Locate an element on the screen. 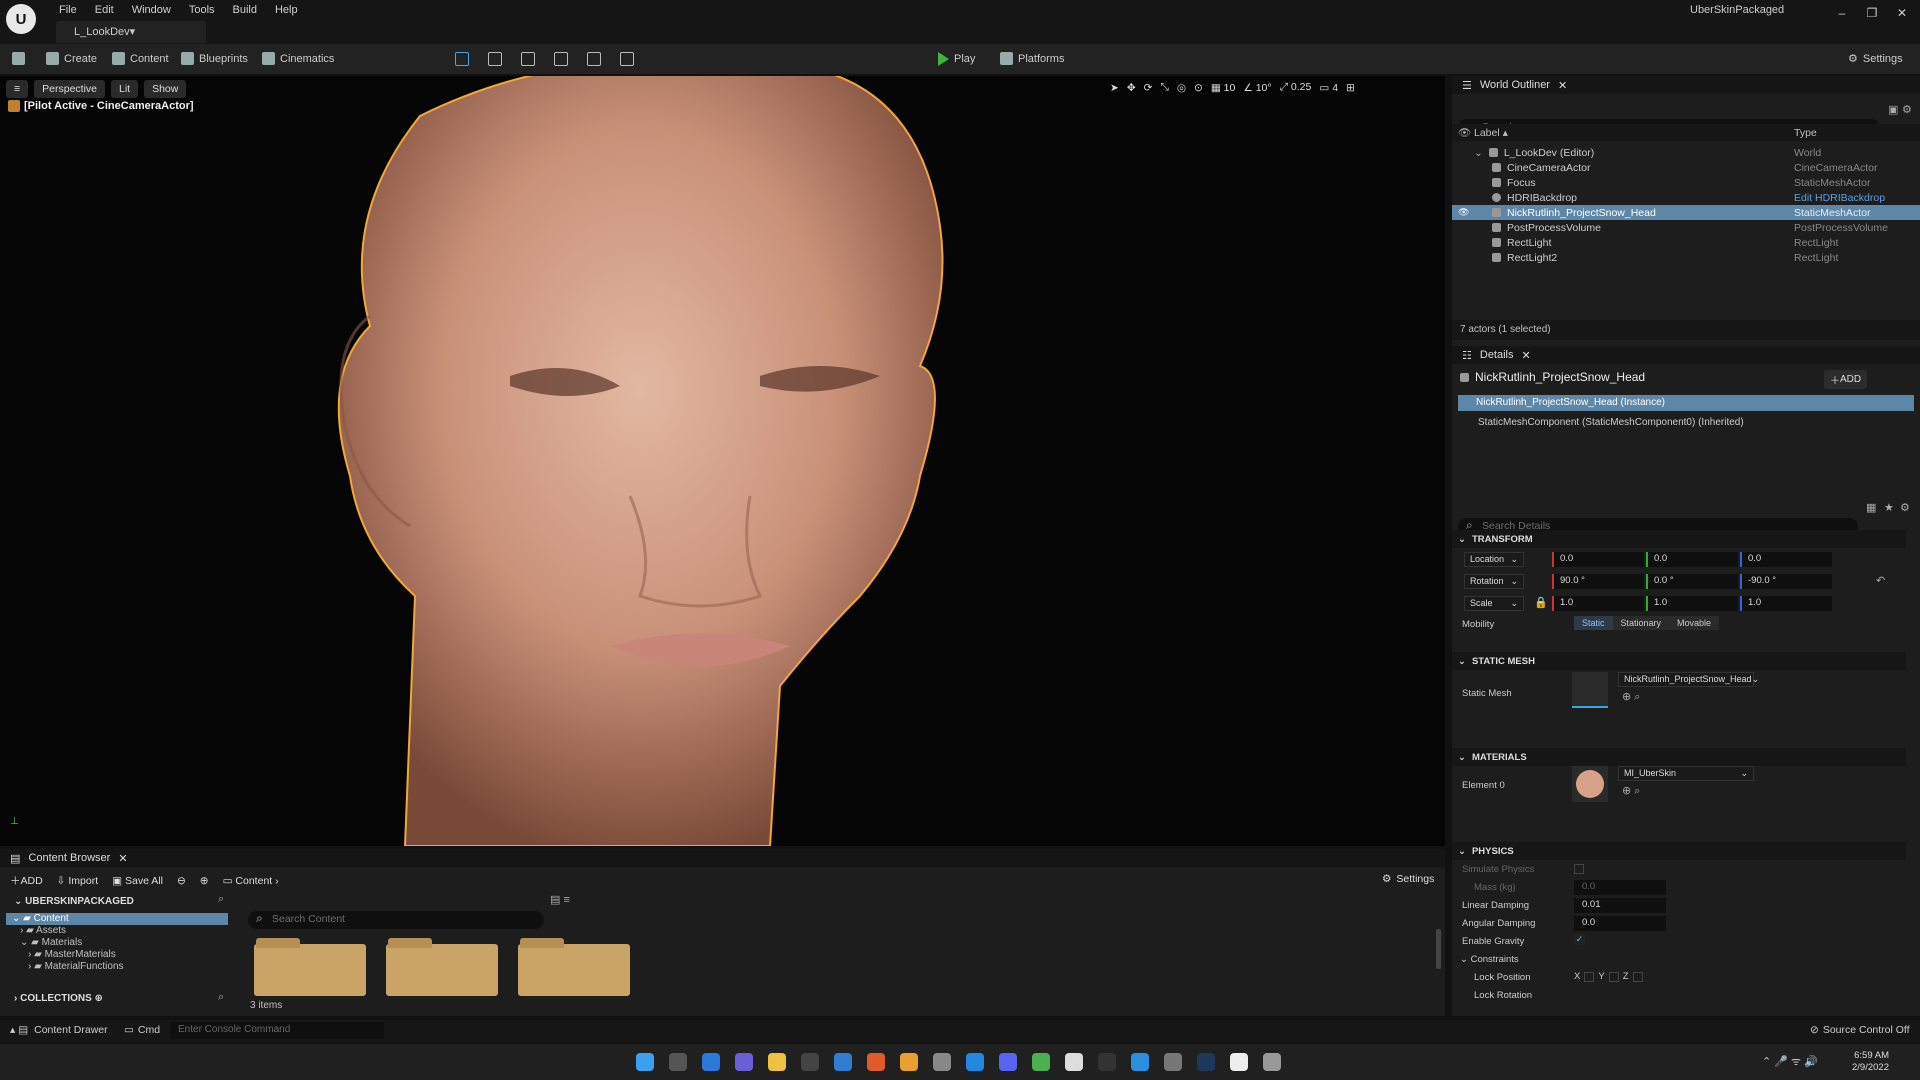 This screenshot has width=1920, height=1080. list-item: HDRIBackdrop Edit HDRIBackdrop is located at coordinates (1686, 197).